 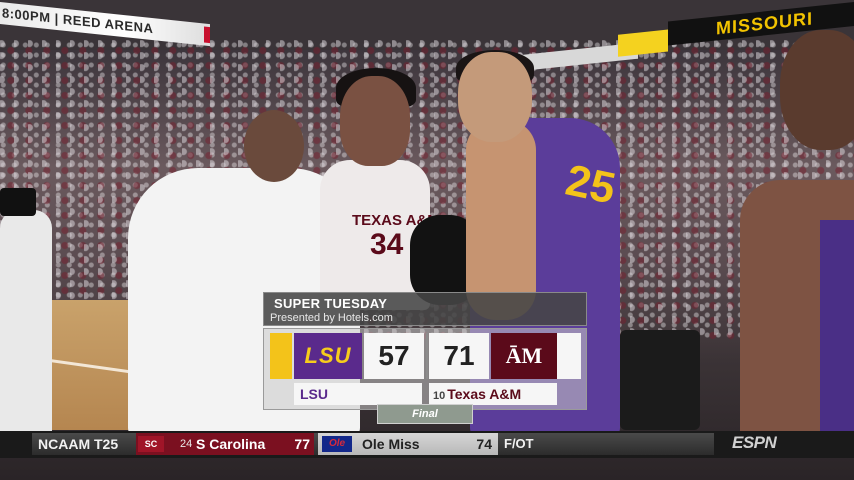 What do you see at coordinates (425, 369) in the screenshot?
I see `scoreboard-main: LSU 57 71 ĀM LSU 10 Texas A&M` at bounding box center [425, 369].